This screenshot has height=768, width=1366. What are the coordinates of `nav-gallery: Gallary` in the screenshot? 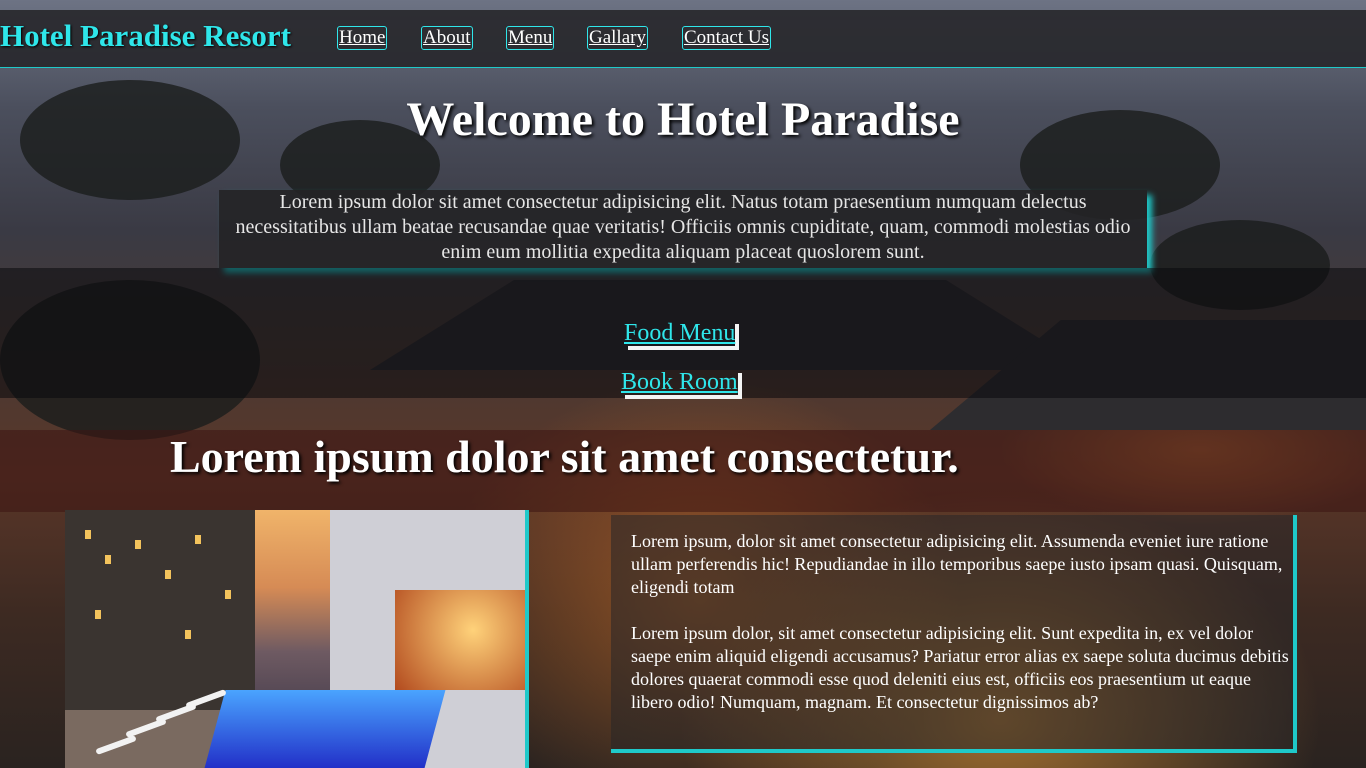 It's located at (617, 38).